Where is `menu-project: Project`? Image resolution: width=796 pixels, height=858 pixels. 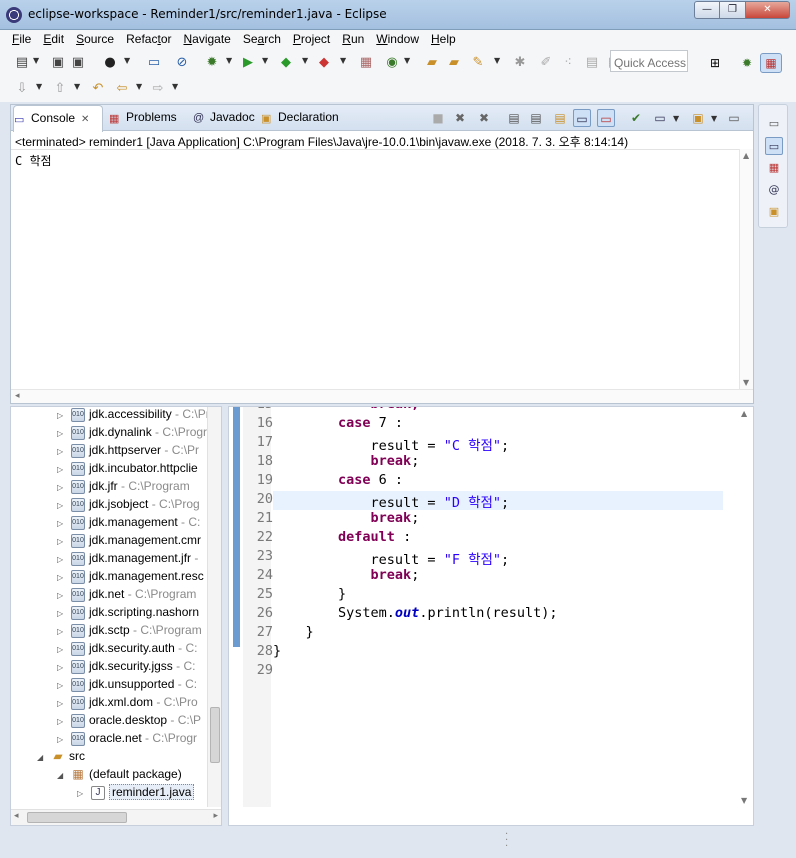
menu-project: Project is located at coordinates (311, 40).